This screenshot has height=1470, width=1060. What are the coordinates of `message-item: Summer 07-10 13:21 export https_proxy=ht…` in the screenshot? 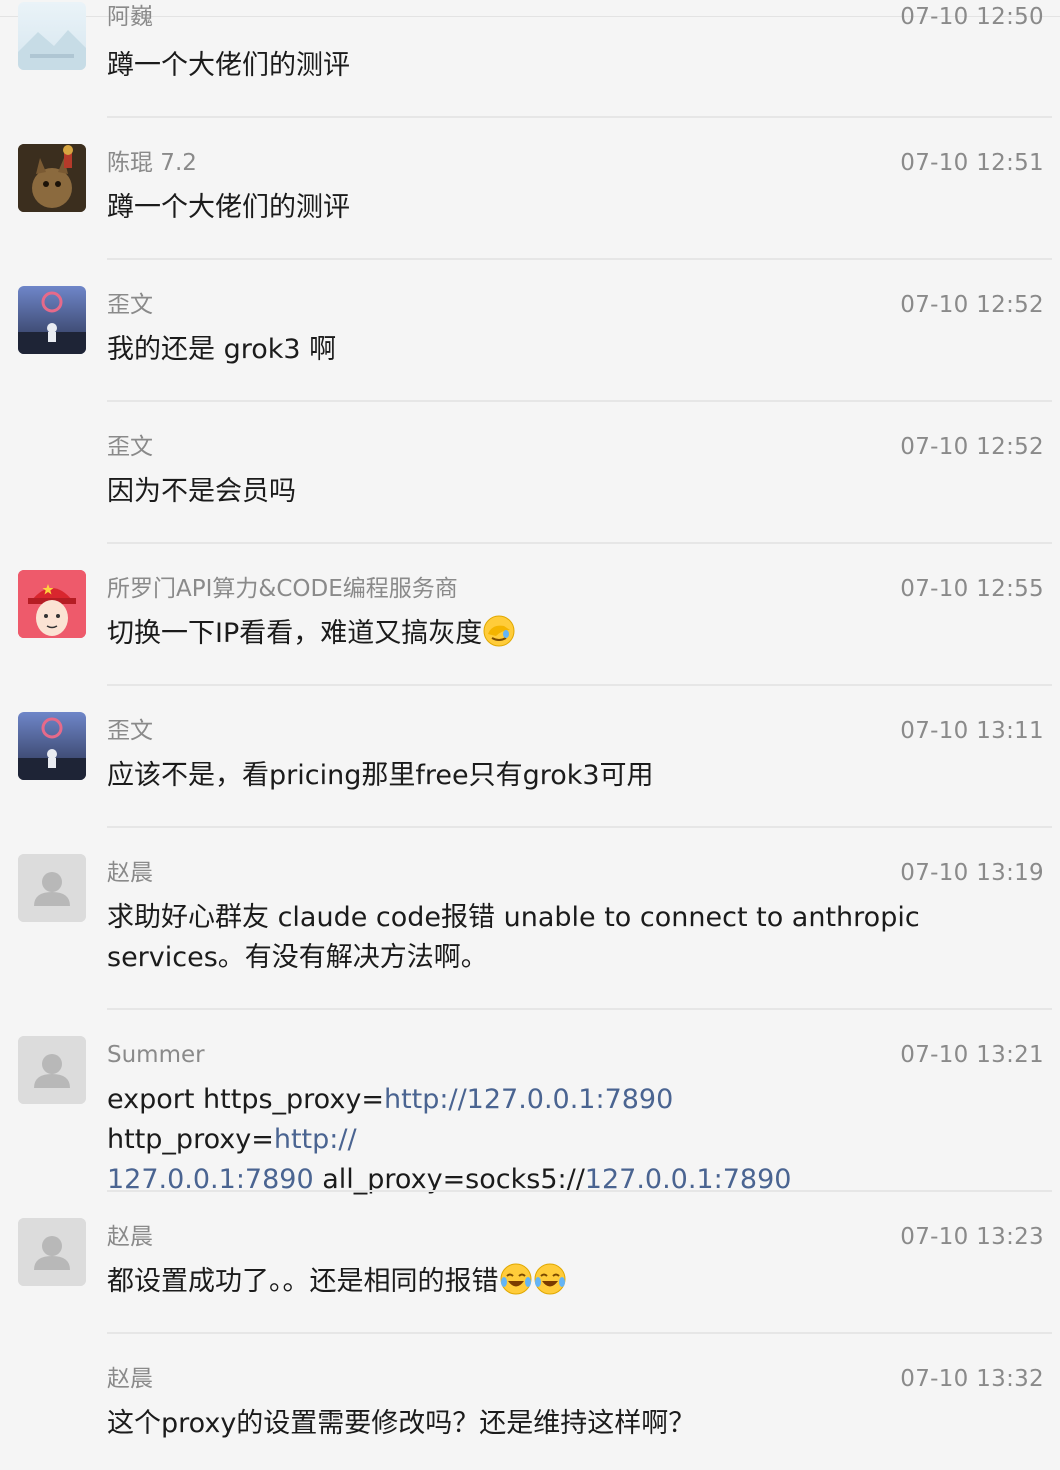 It's located at (530, 1102).